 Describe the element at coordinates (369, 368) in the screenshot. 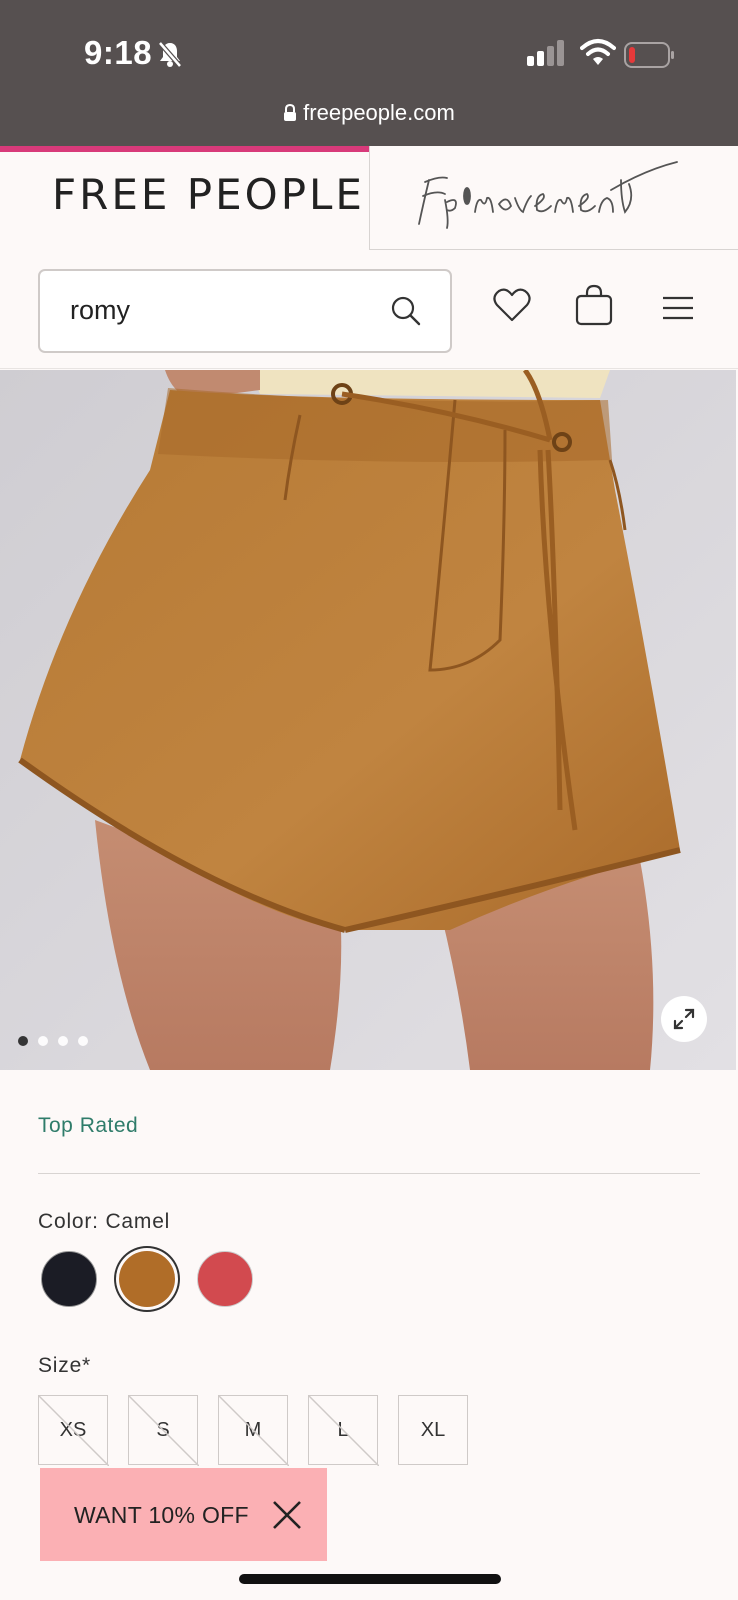

I see `header-divider` at that location.